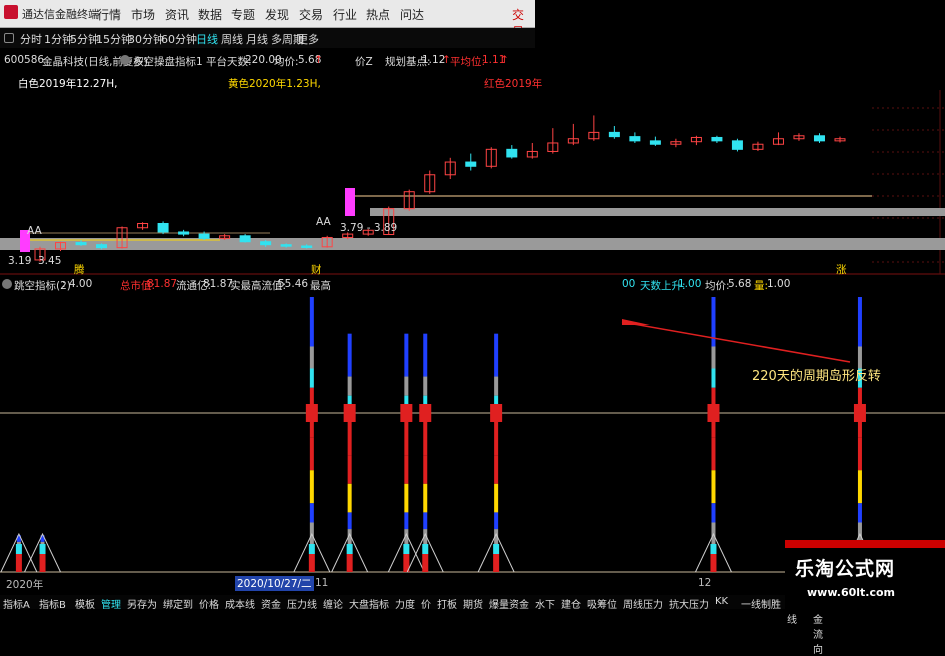 The height and width of the screenshot is (656, 945). I want to click on menu-item-industry: 行业, so click(345, 14).